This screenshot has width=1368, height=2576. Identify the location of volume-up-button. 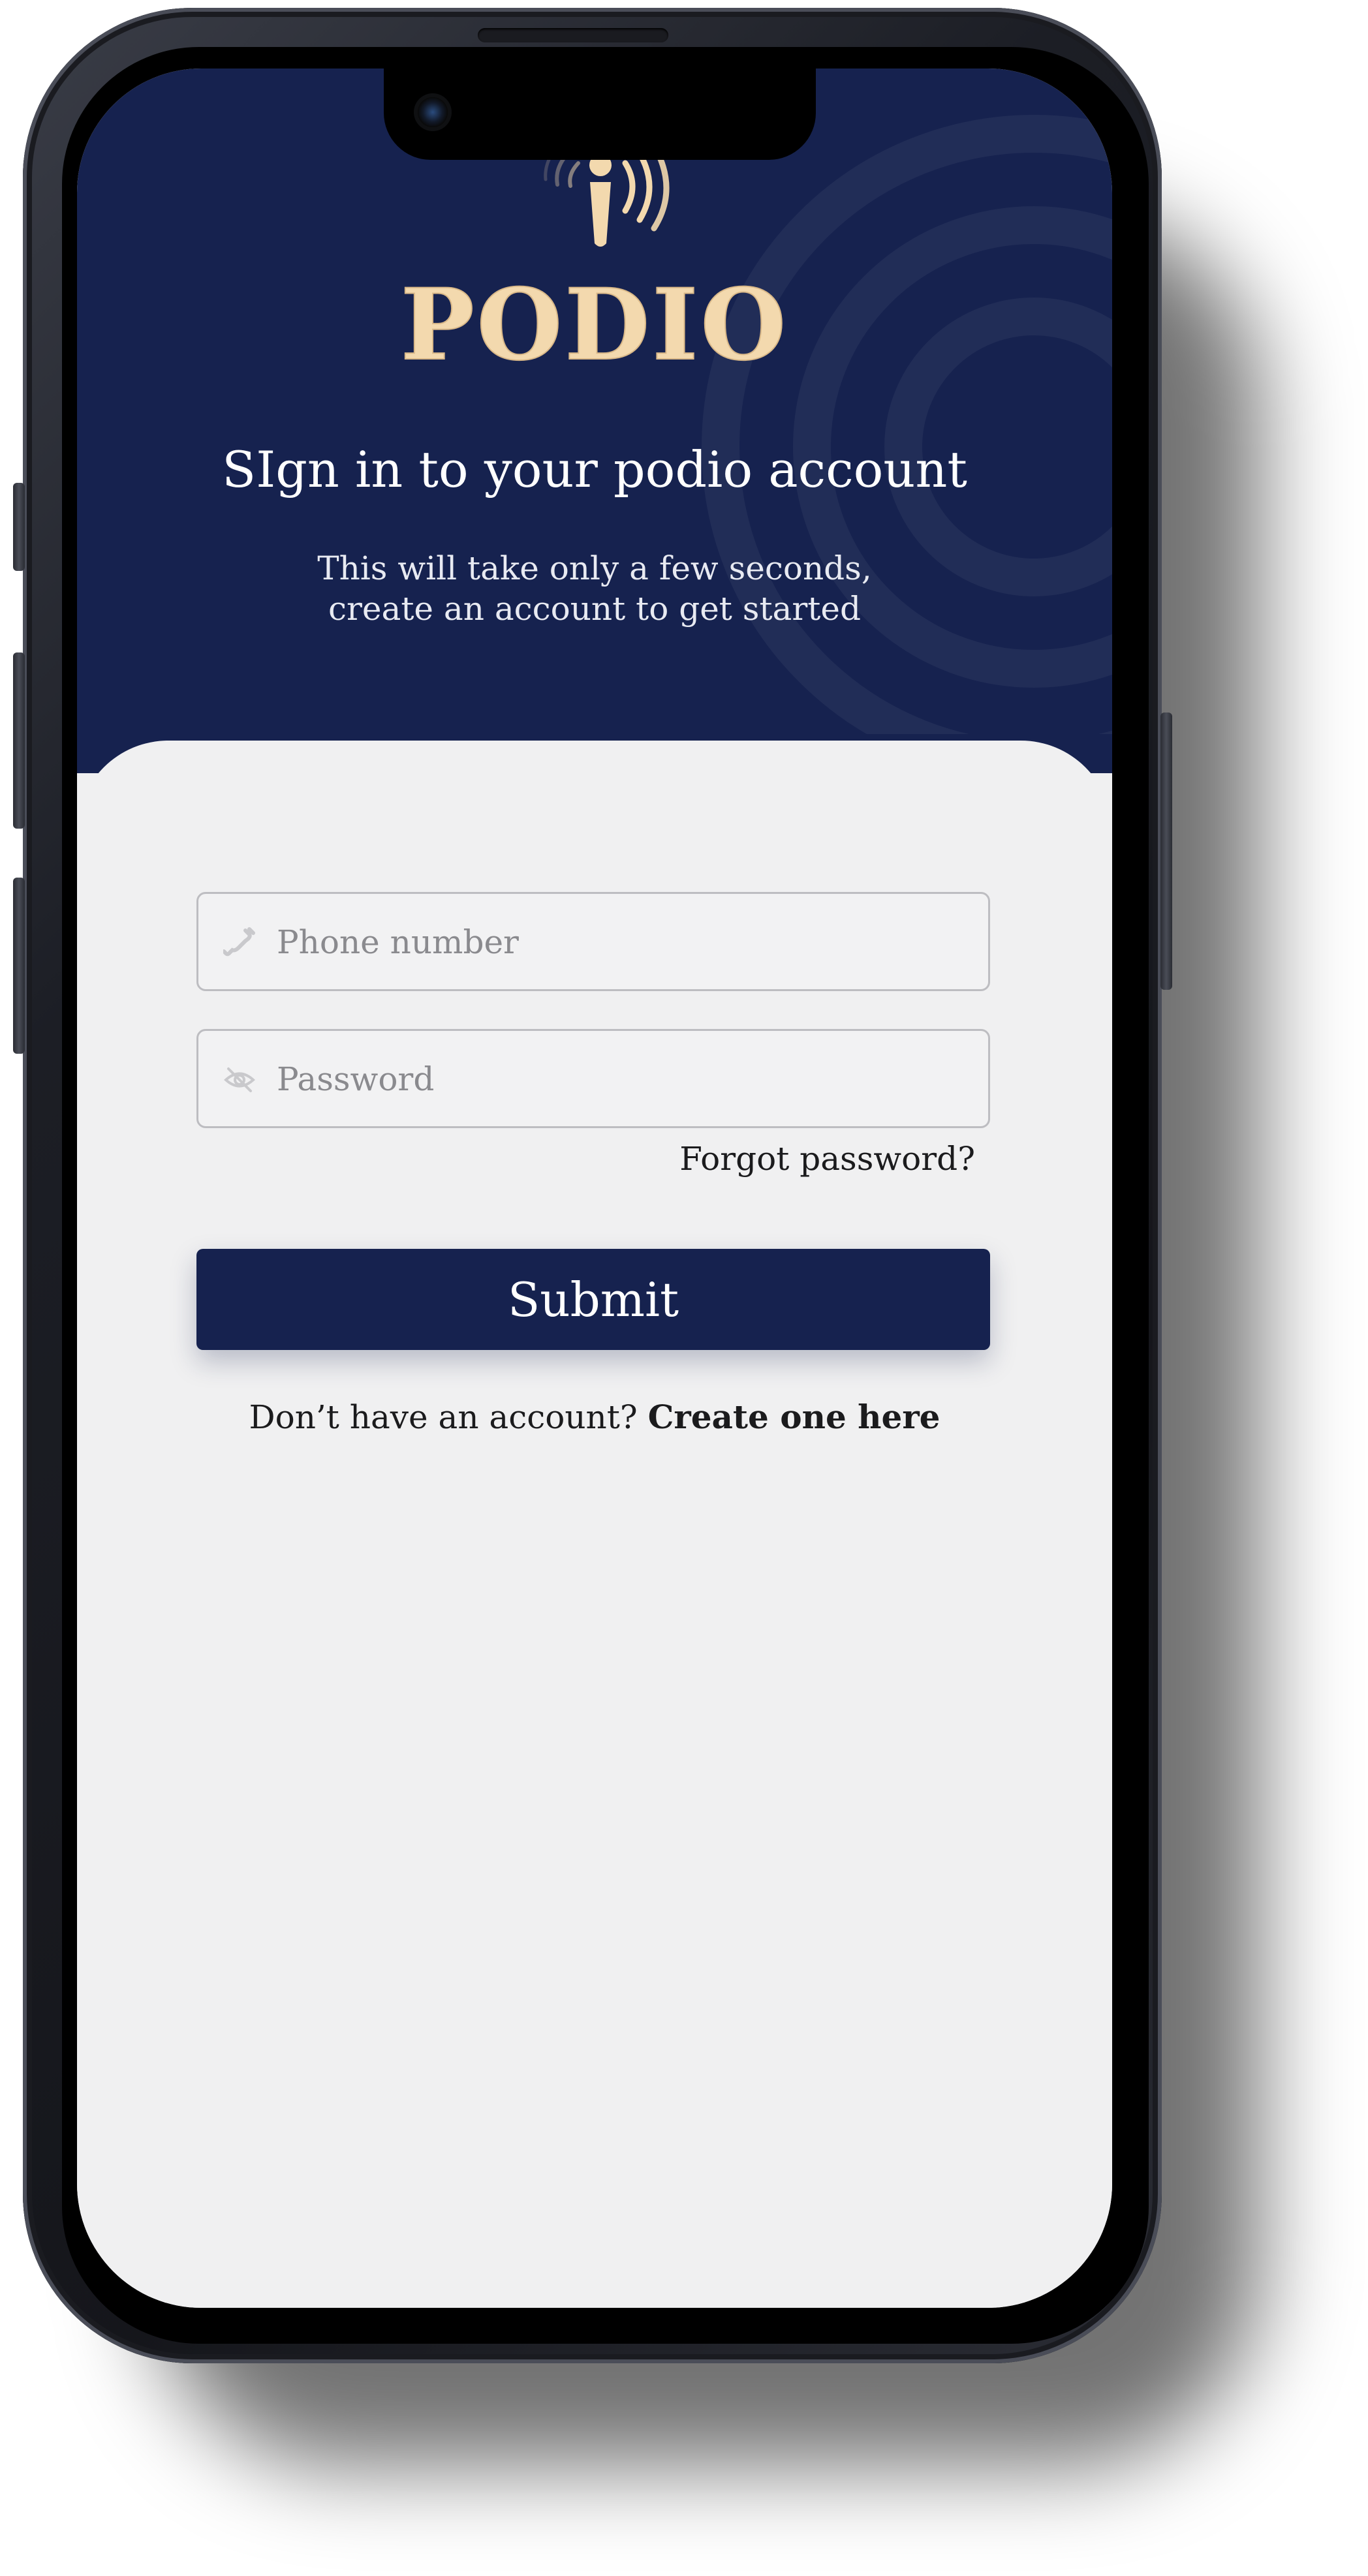
(19, 740).